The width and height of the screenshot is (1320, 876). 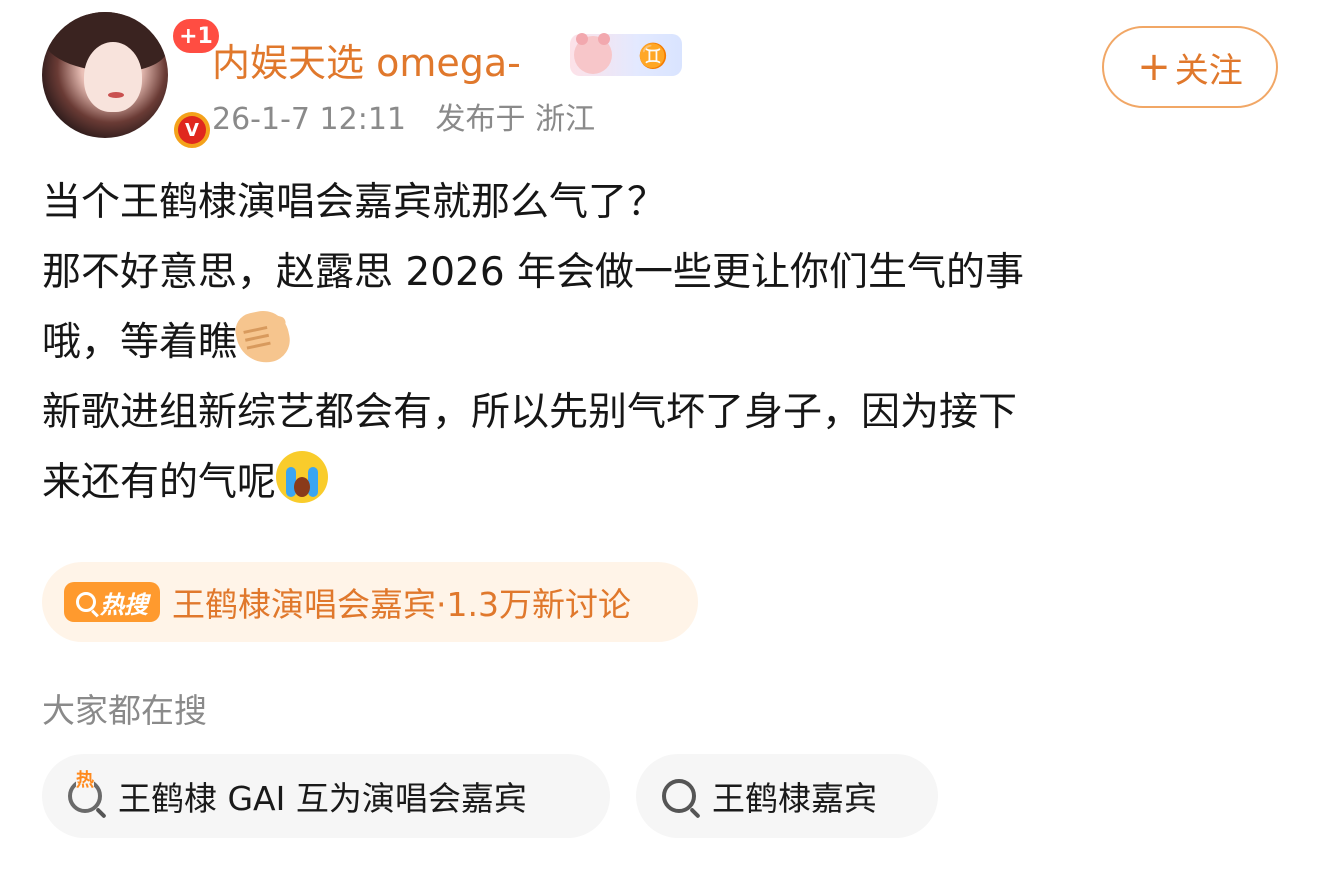 I want to click on author-name: 内娱天选 omega-, so click(x=366, y=59).